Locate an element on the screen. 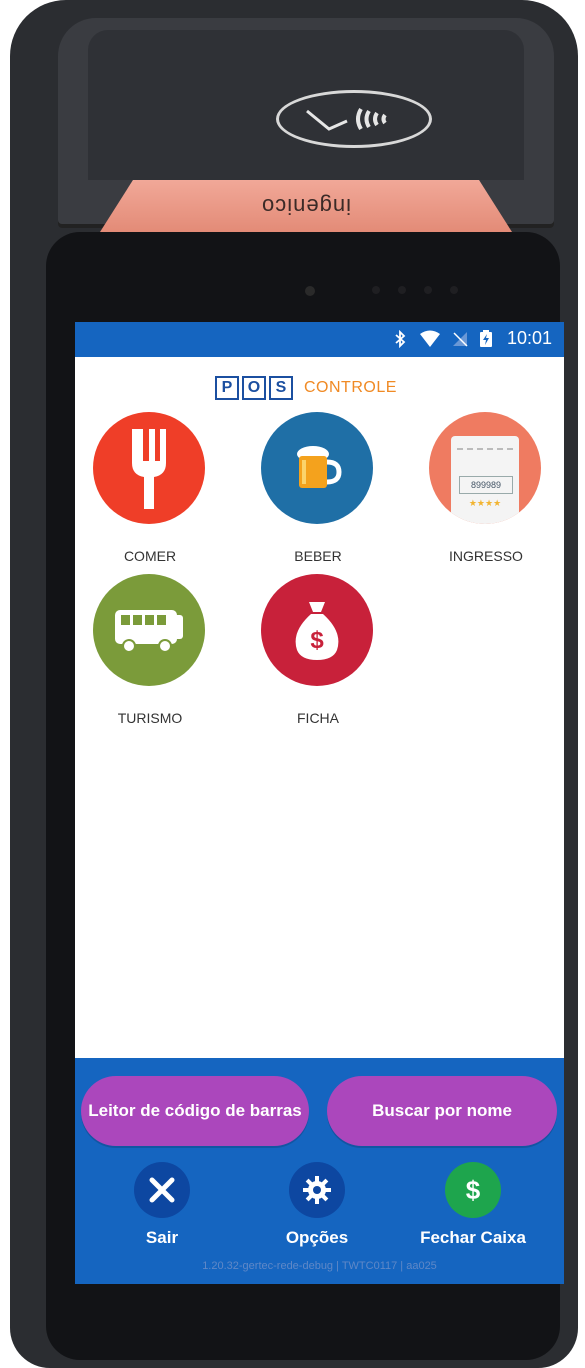 This screenshot has width=585, height=1368. search-by-name-button: Buscar por nome is located at coordinates (442, 1111).